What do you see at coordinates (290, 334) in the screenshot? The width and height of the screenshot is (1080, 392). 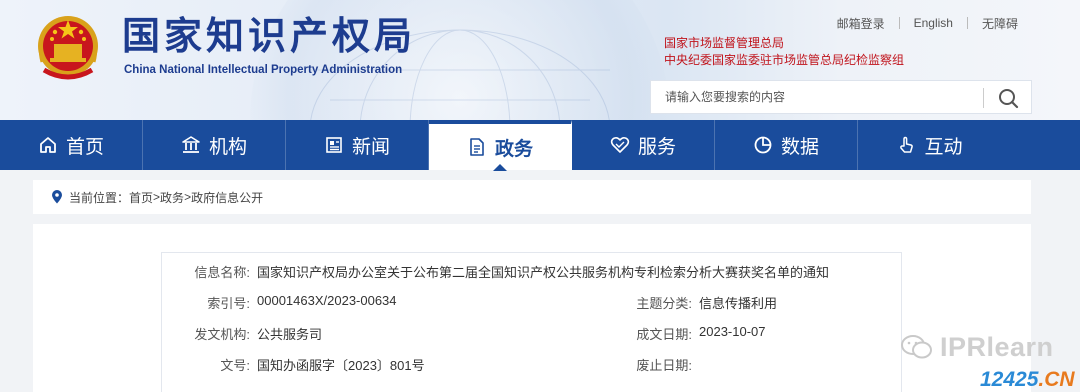 I see `info-org-value: 公共服务司` at bounding box center [290, 334].